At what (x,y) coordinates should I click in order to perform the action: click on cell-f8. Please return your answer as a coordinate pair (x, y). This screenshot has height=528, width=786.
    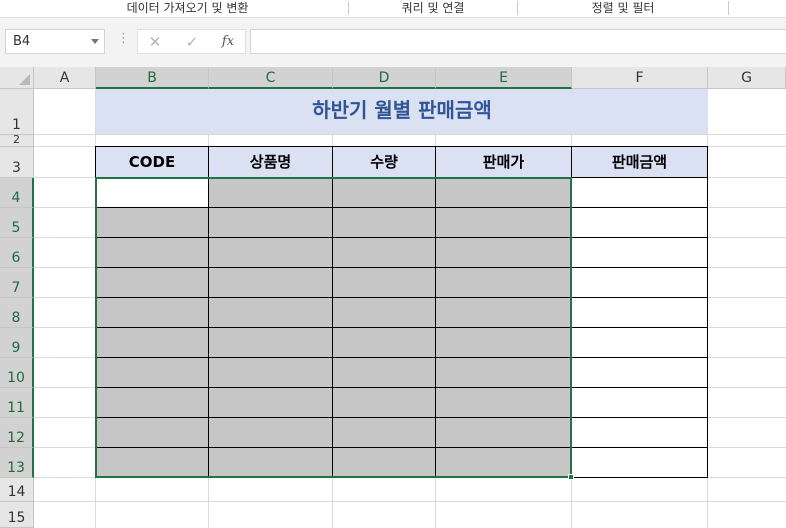
    Looking at the image, I should click on (639, 312).